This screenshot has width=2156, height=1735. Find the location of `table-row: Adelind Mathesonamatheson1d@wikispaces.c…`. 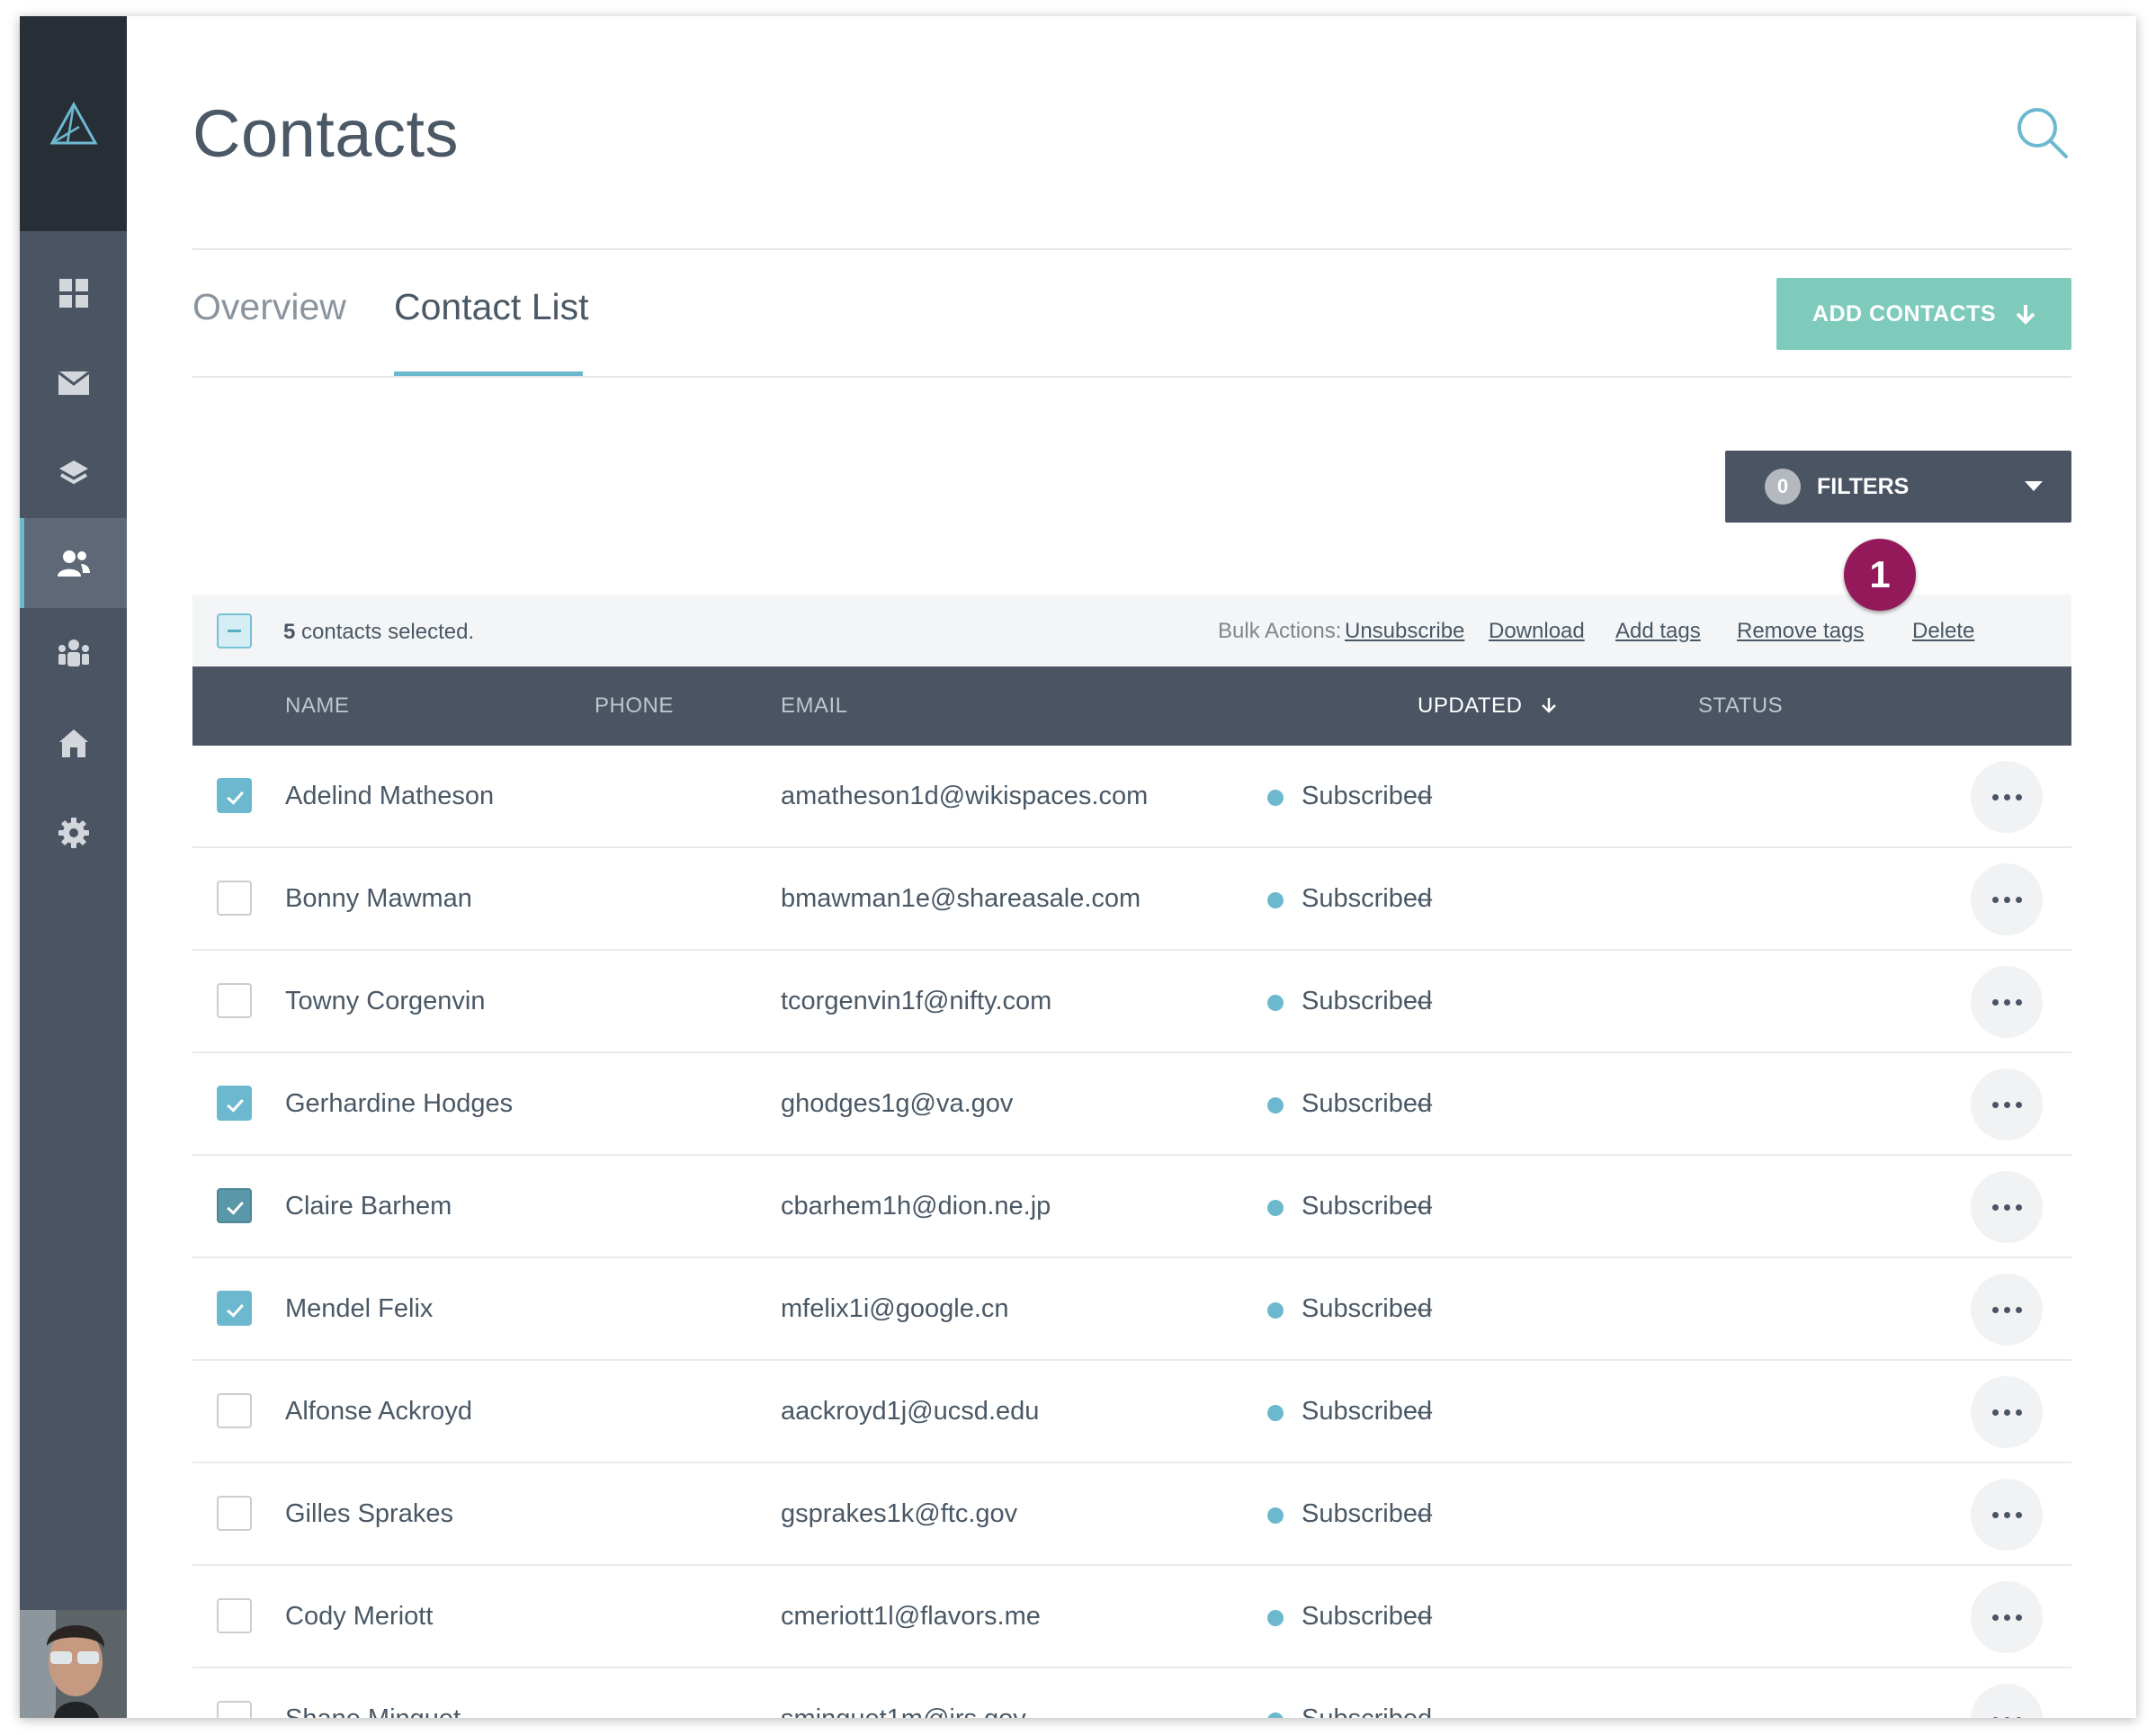

table-row: Adelind Mathesonamatheson1d@wikispaces.c… is located at coordinates (1131, 797).